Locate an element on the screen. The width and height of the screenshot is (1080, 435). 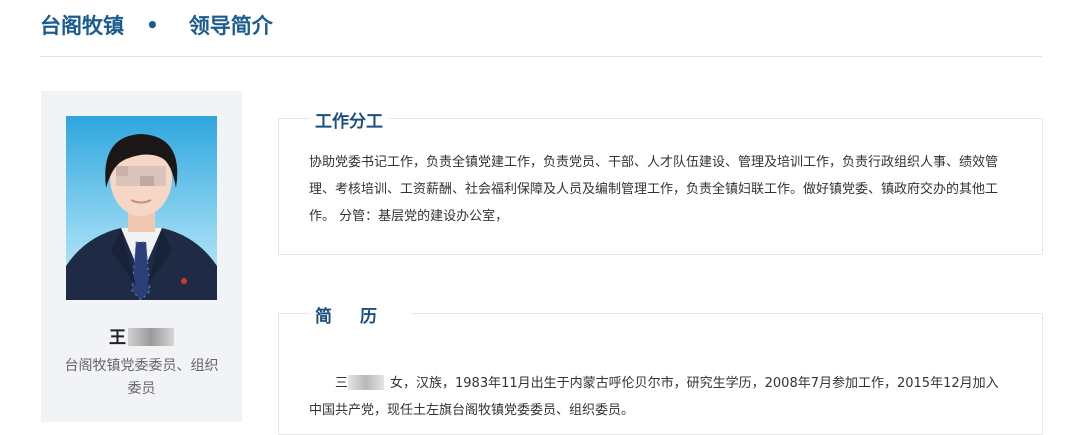
page-header: 台阁牧镇 • 领导简介 is located at coordinates (156, 25).